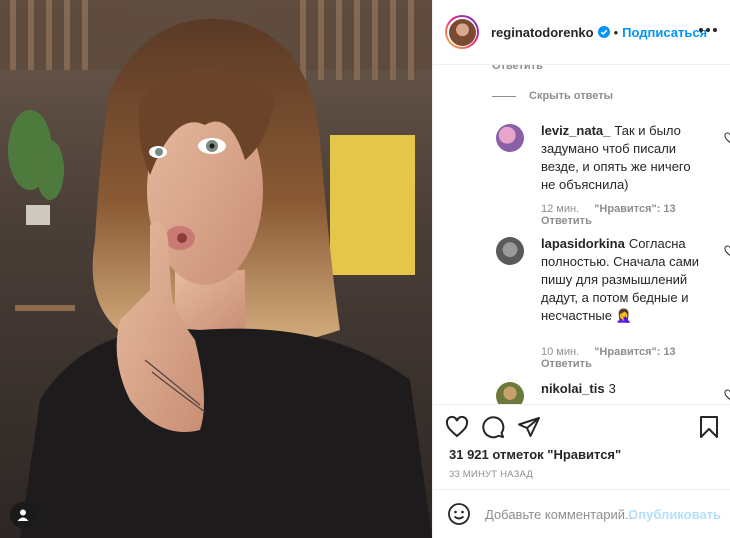 This screenshot has height=538, width=730. I want to click on share-button, so click(529, 427).